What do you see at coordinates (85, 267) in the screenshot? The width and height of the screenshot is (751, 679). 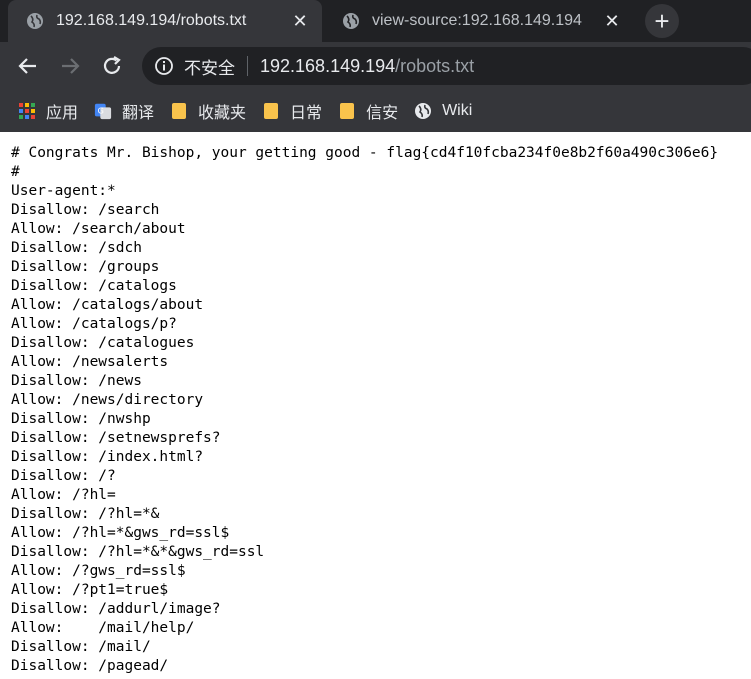 I see `text-line: Disallow: /groups` at bounding box center [85, 267].